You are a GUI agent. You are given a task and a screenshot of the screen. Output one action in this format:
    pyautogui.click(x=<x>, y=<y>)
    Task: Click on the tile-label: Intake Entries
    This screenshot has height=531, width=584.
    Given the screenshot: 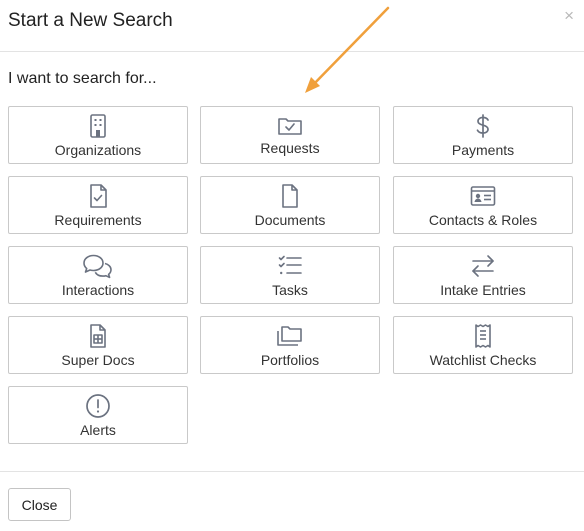 What is the action you would take?
    pyautogui.click(x=483, y=290)
    